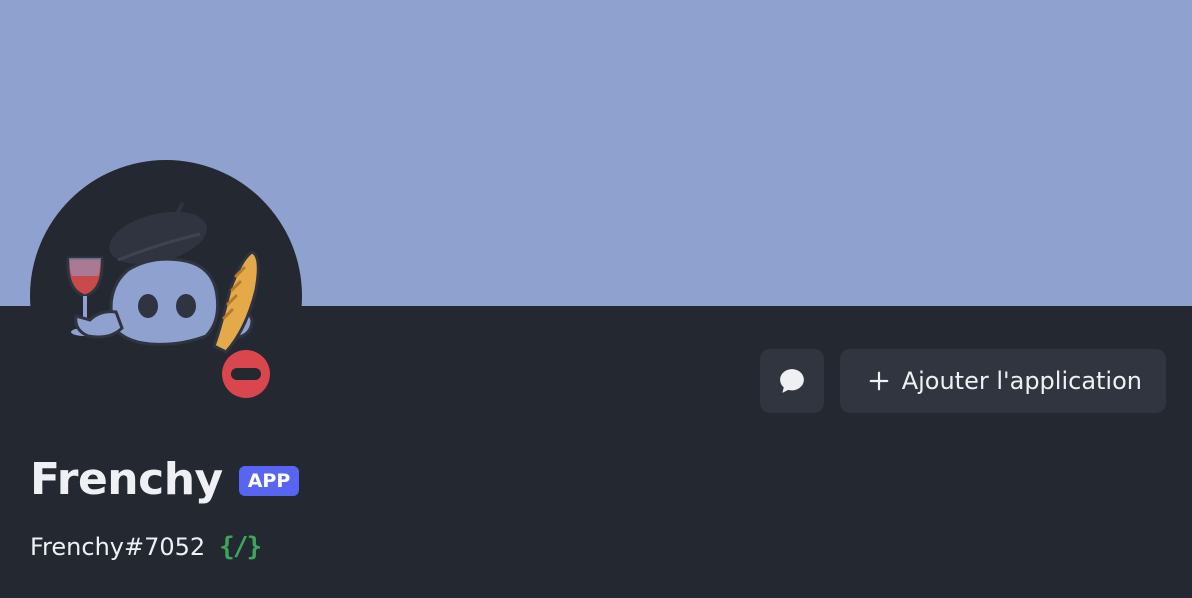 The width and height of the screenshot is (1192, 598). Describe the element at coordinates (269, 480) in the screenshot. I see `app-badge: APP` at that location.